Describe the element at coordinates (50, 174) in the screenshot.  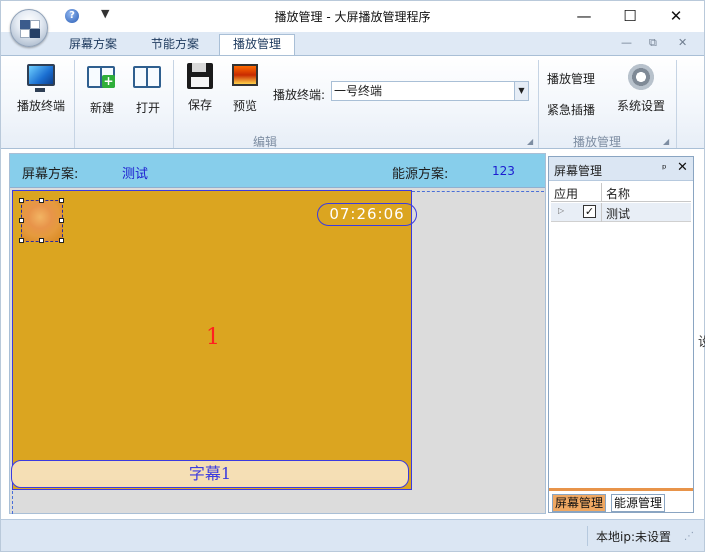
I see `screen-plan-label: 屏幕方案:` at that location.